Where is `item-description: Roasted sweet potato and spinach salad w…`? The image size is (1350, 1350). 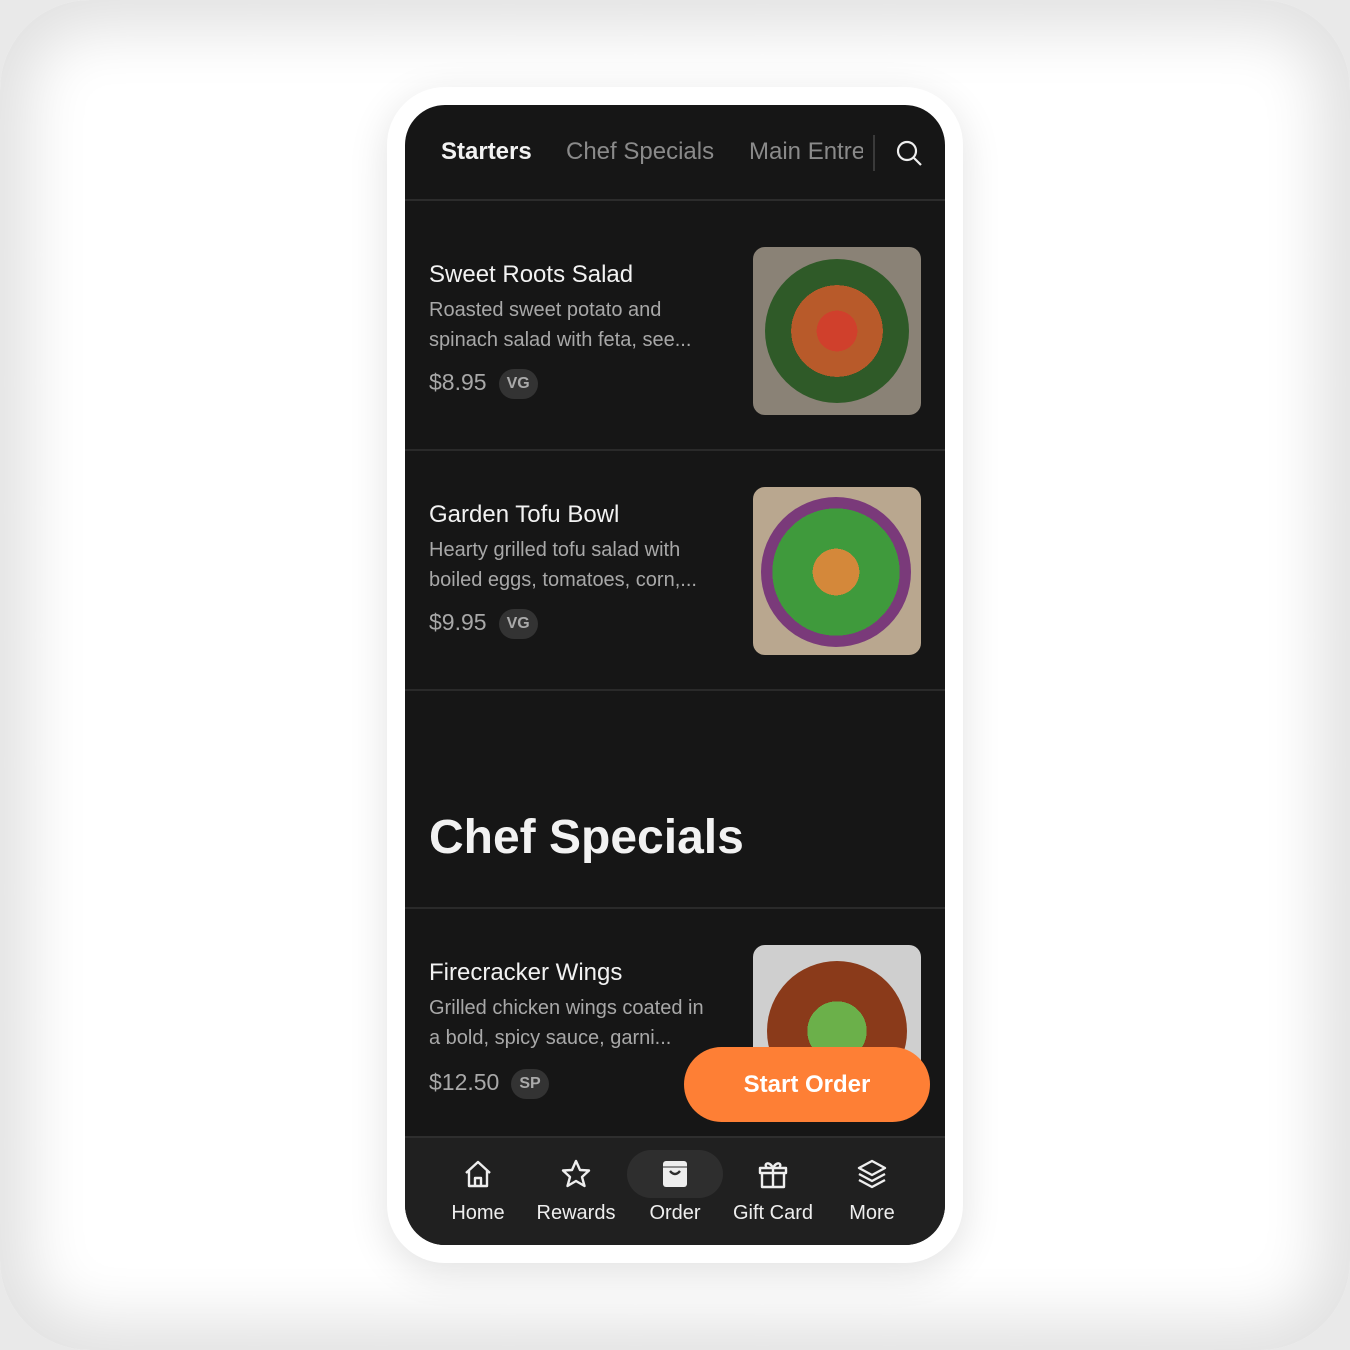
item-description: Roasted sweet potato and spinach salad w… is located at coordinates (560, 325).